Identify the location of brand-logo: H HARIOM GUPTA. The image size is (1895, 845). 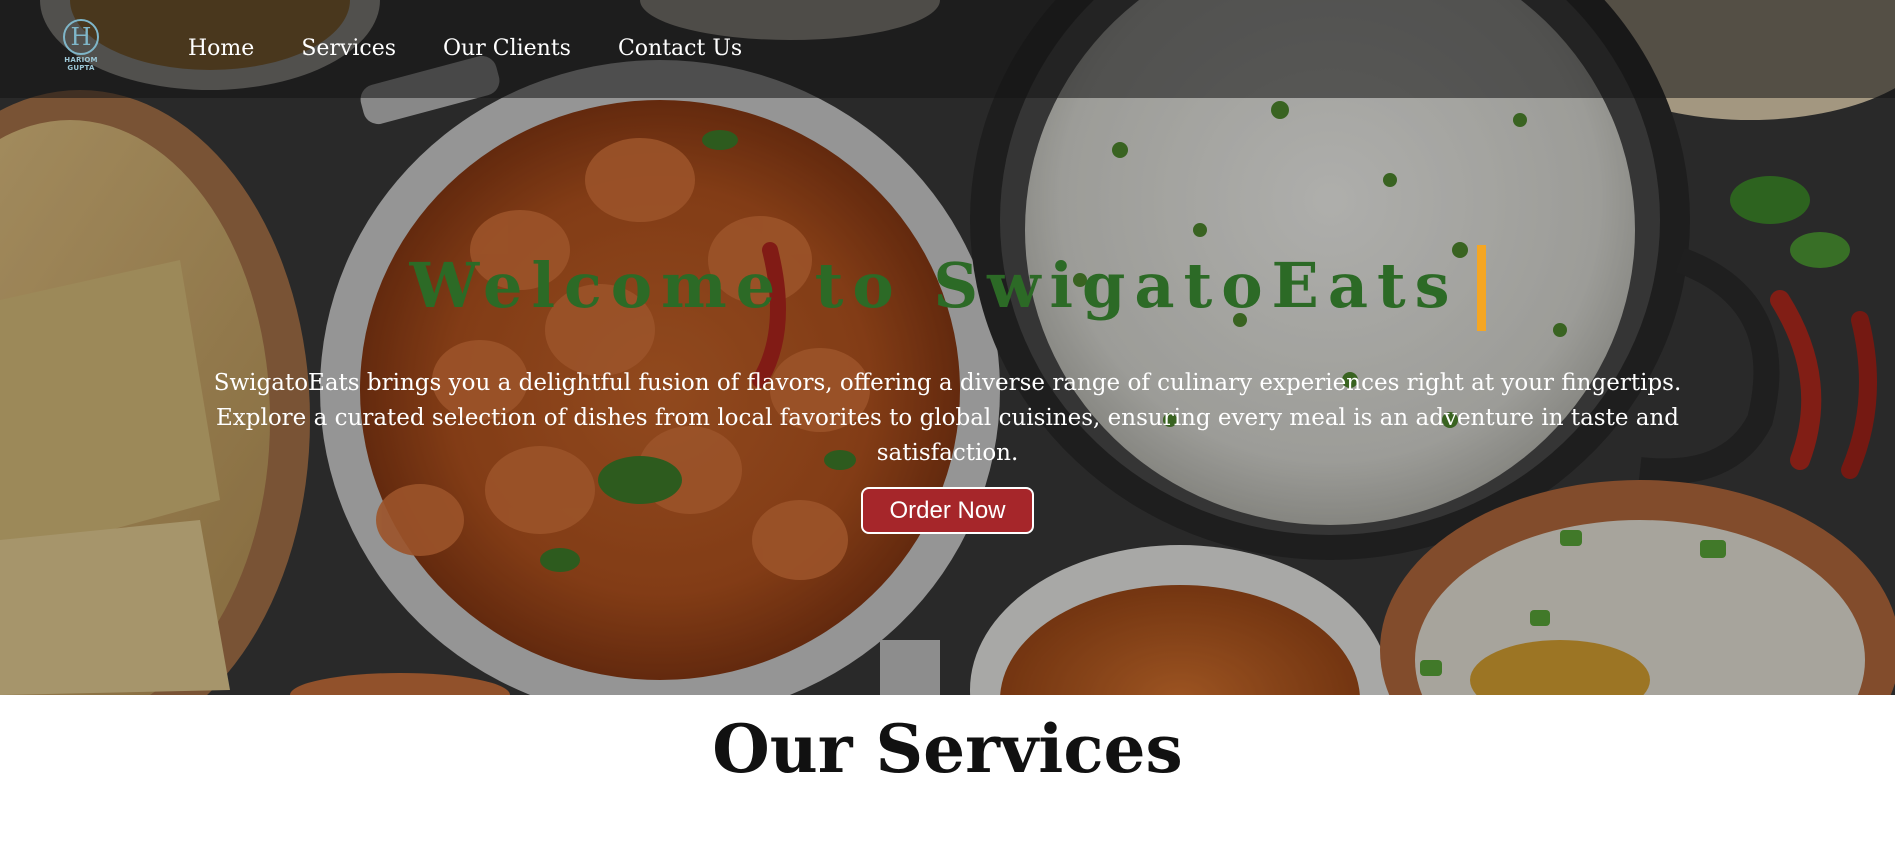
(81, 45).